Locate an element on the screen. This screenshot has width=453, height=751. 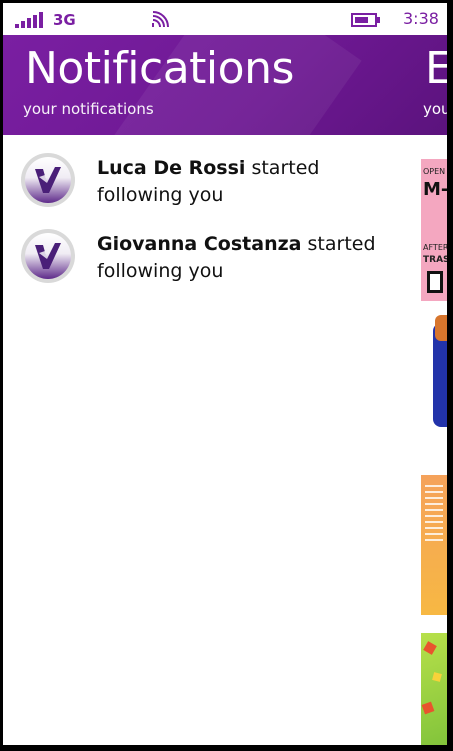
notification-item: Luca De Rossi started following you is located at coordinates (208, 180).